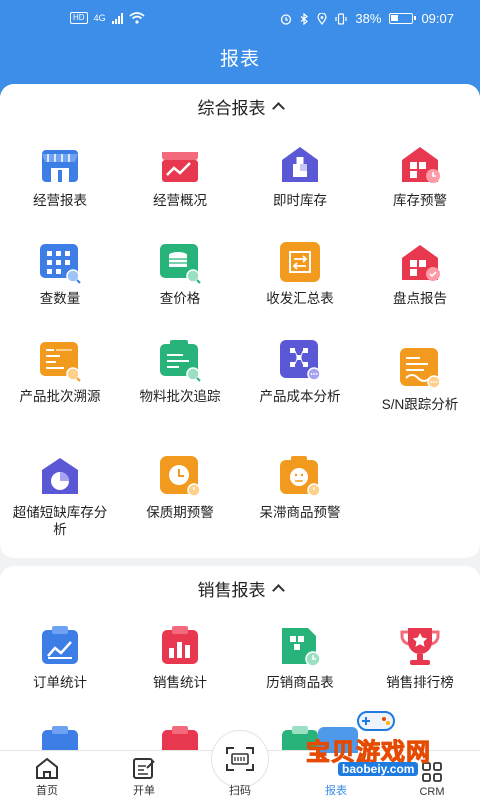  Describe the element at coordinates (180, 298) in the screenshot. I see `report-item-label: 查价格` at that location.